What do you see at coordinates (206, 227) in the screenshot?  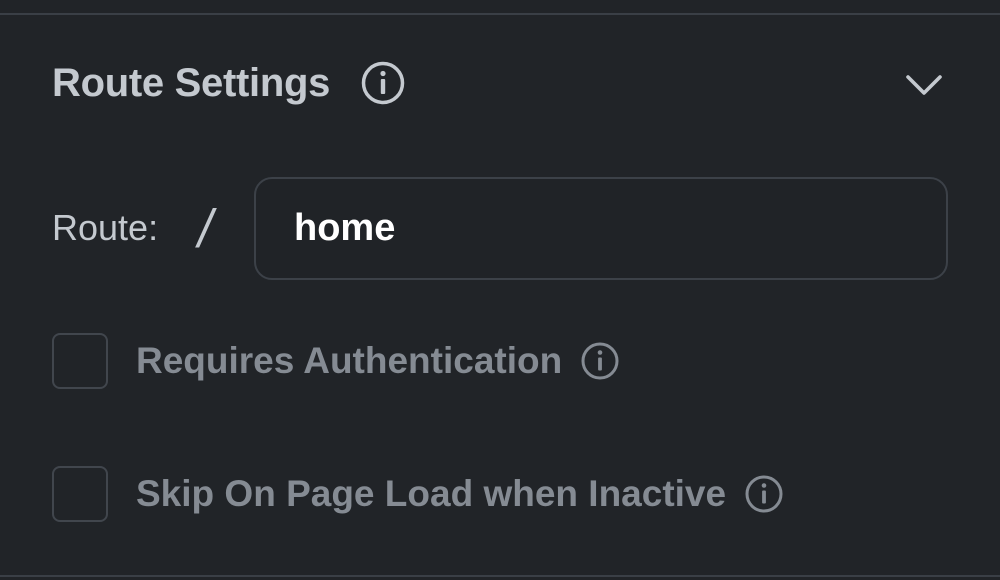 I see `route-prefix: /` at bounding box center [206, 227].